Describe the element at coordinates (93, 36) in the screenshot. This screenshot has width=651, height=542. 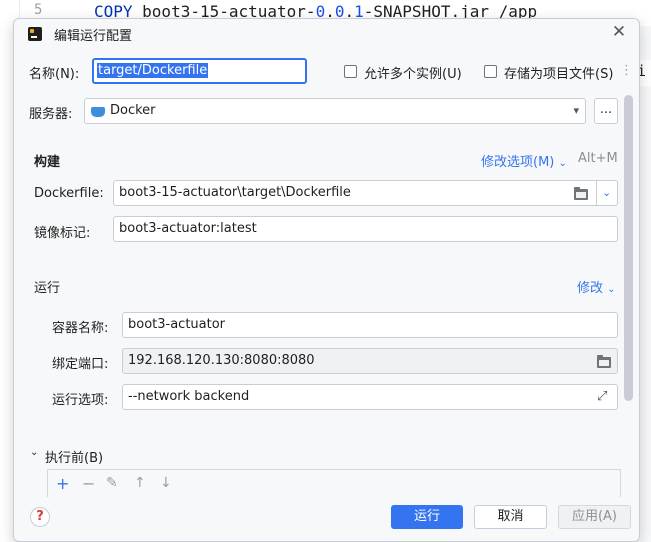
I see `dialog-title: 编辑运行配置` at that location.